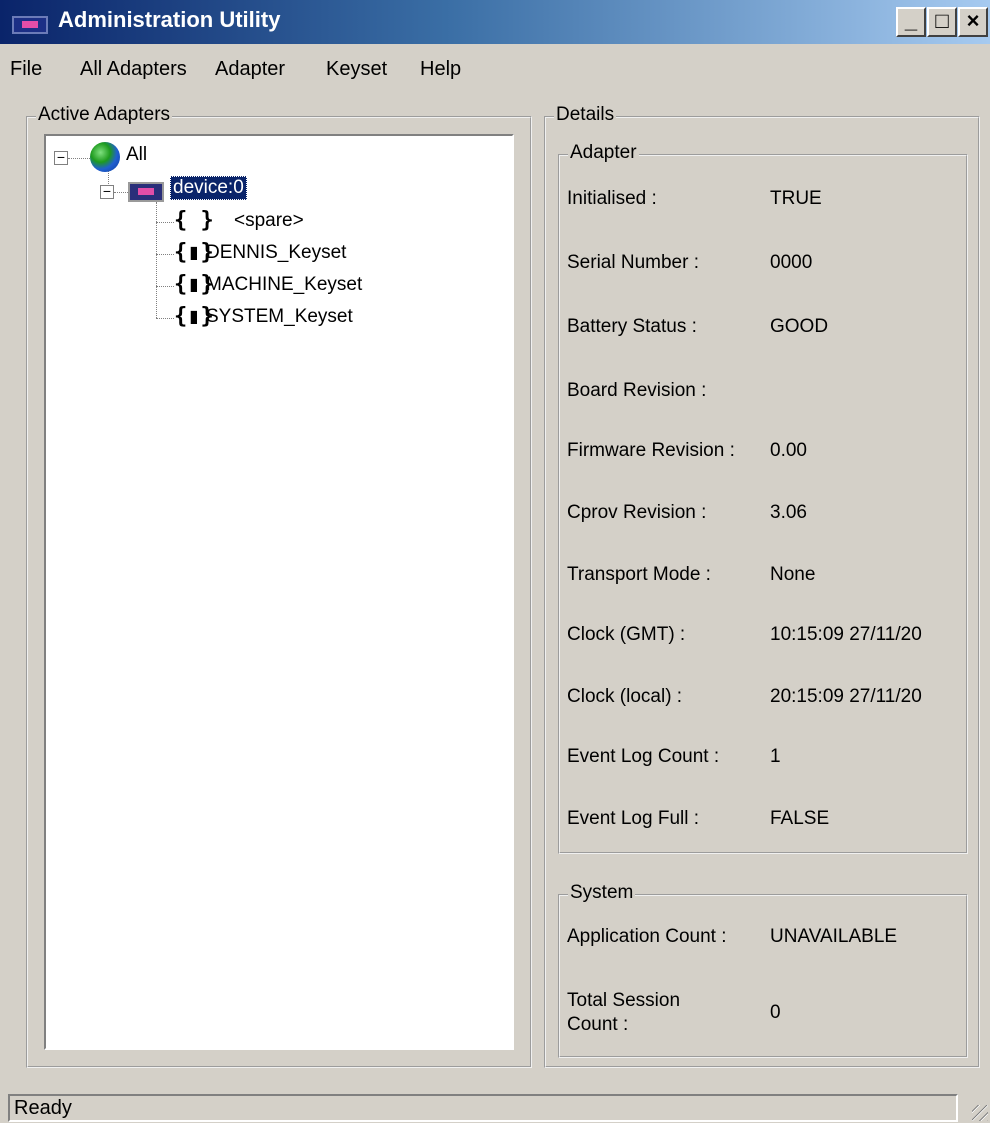 This screenshot has height=1123, width=990. What do you see at coordinates (61, 157) in the screenshot?
I see `collapse-all-toggle: −` at bounding box center [61, 157].